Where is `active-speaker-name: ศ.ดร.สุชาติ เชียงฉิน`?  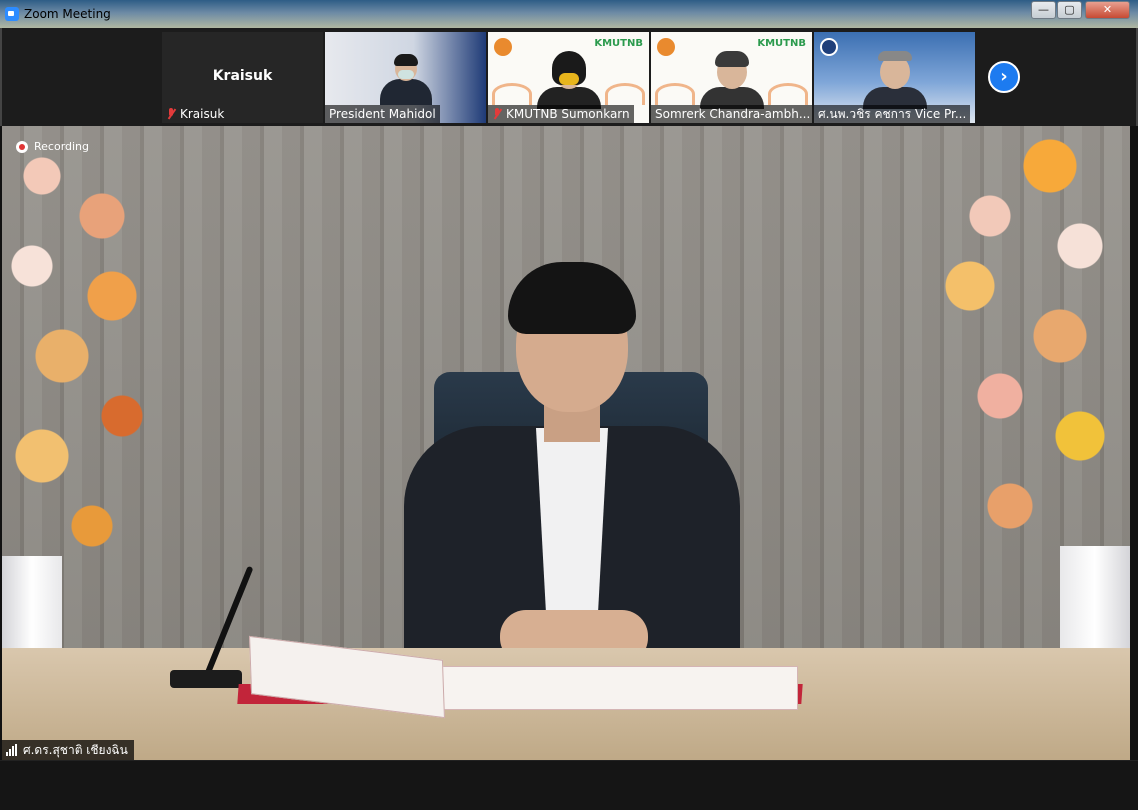 active-speaker-name: ศ.ดร.สุชาติ เชียงฉิน is located at coordinates (75, 750).